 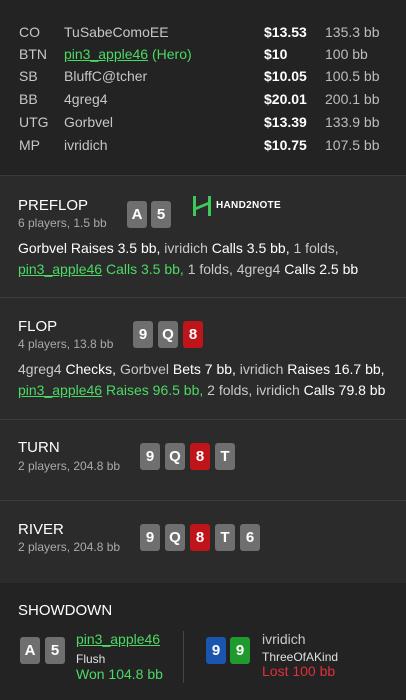 I want to click on preflop-subtitle: 6 players, 1.5 bb, so click(x=62, y=223).